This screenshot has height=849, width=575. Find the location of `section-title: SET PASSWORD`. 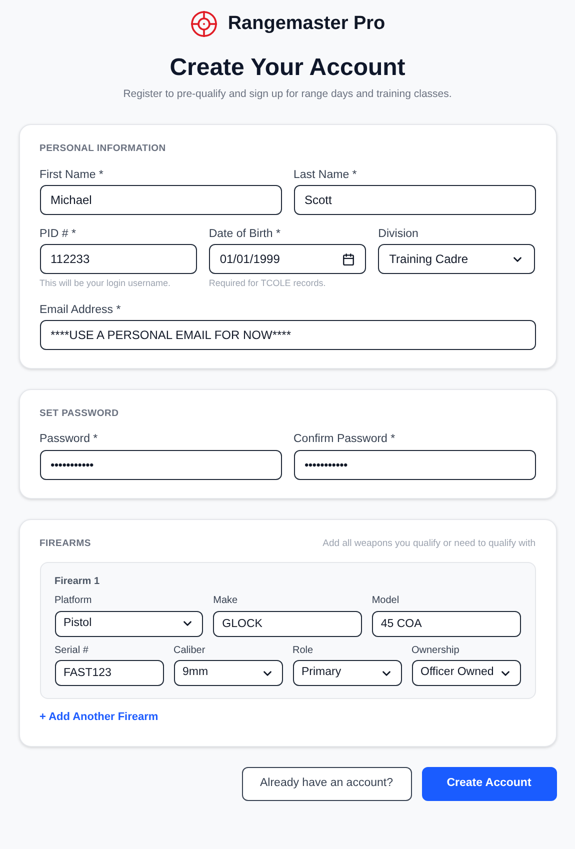

section-title: SET PASSWORD is located at coordinates (79, 414).